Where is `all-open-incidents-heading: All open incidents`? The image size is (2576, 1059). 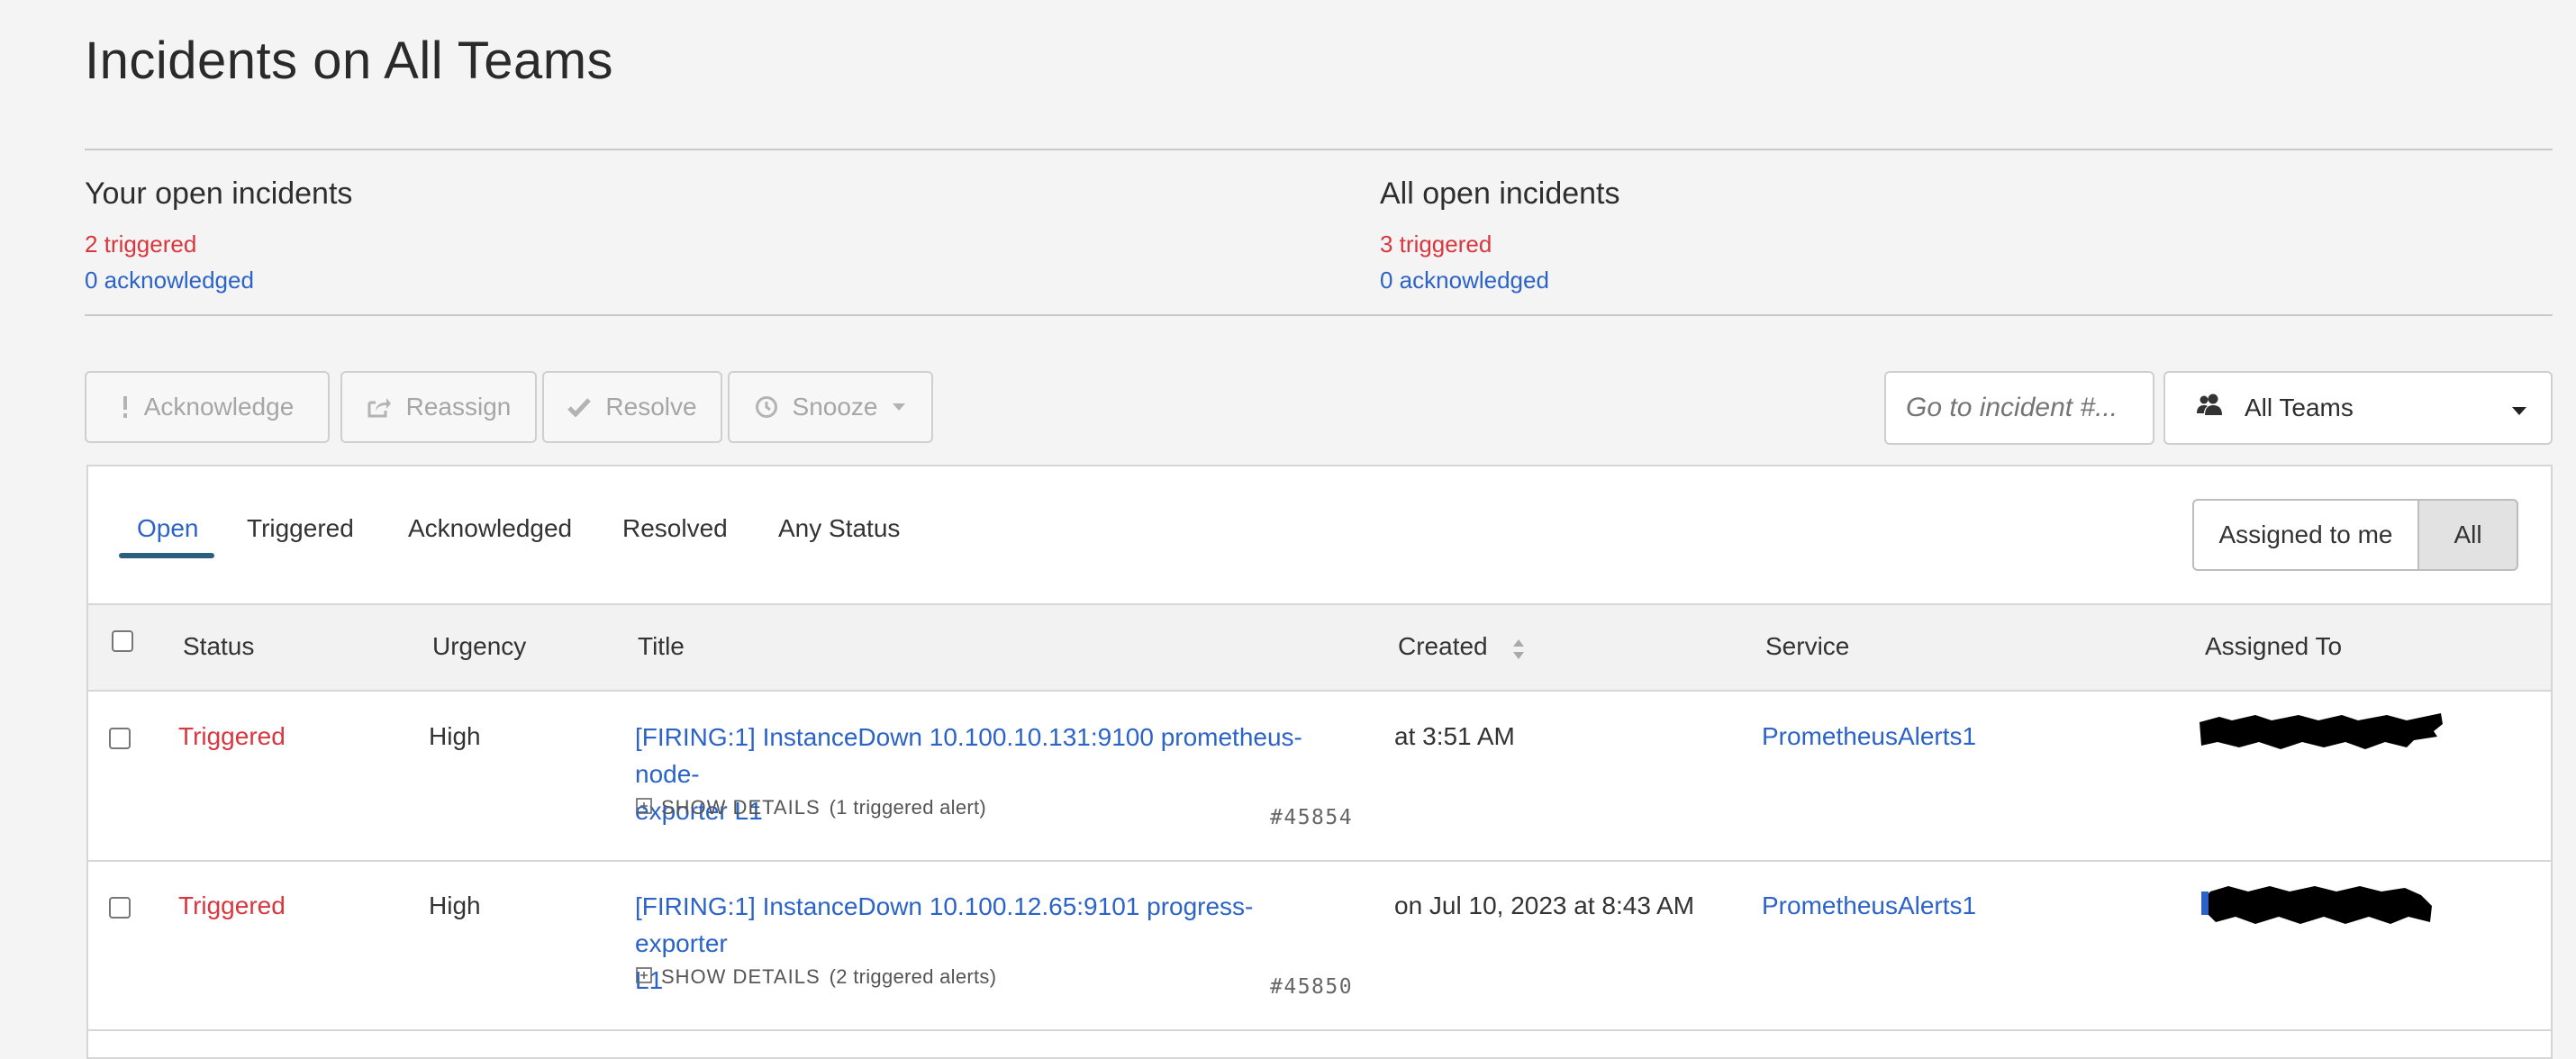
all-open-incidents-heading: All open incidents is located at coordinates (1500, 193).